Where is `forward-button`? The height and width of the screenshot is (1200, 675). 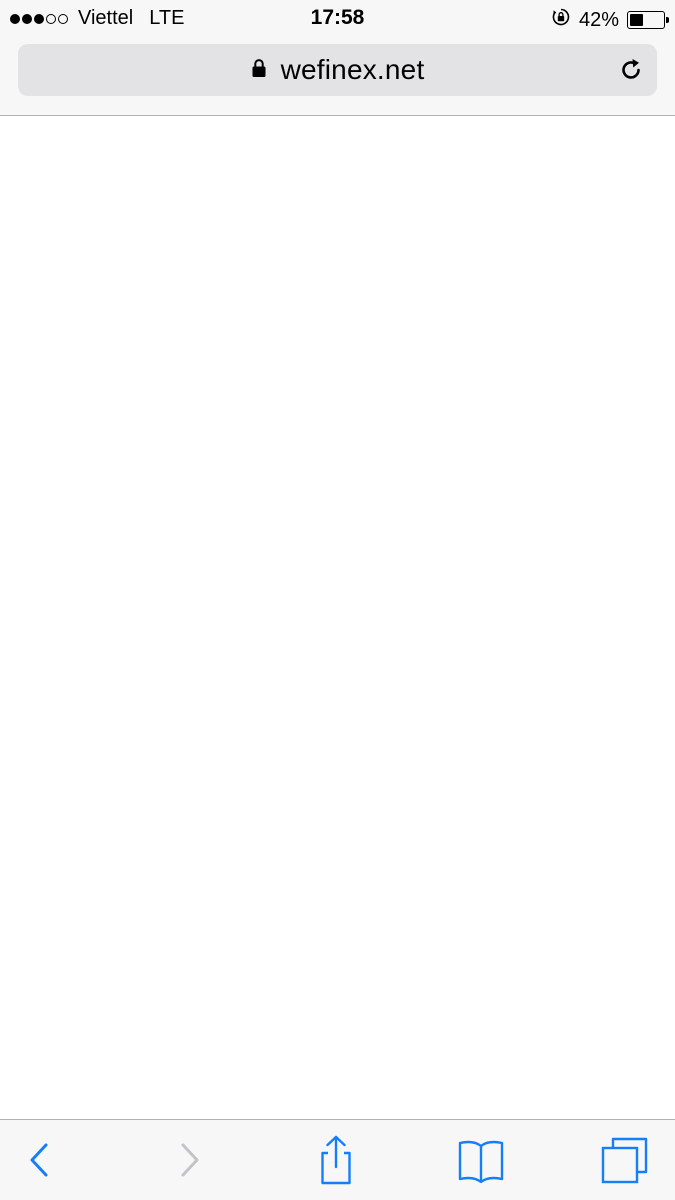 forward-button is located at coordinates (190, 1160).